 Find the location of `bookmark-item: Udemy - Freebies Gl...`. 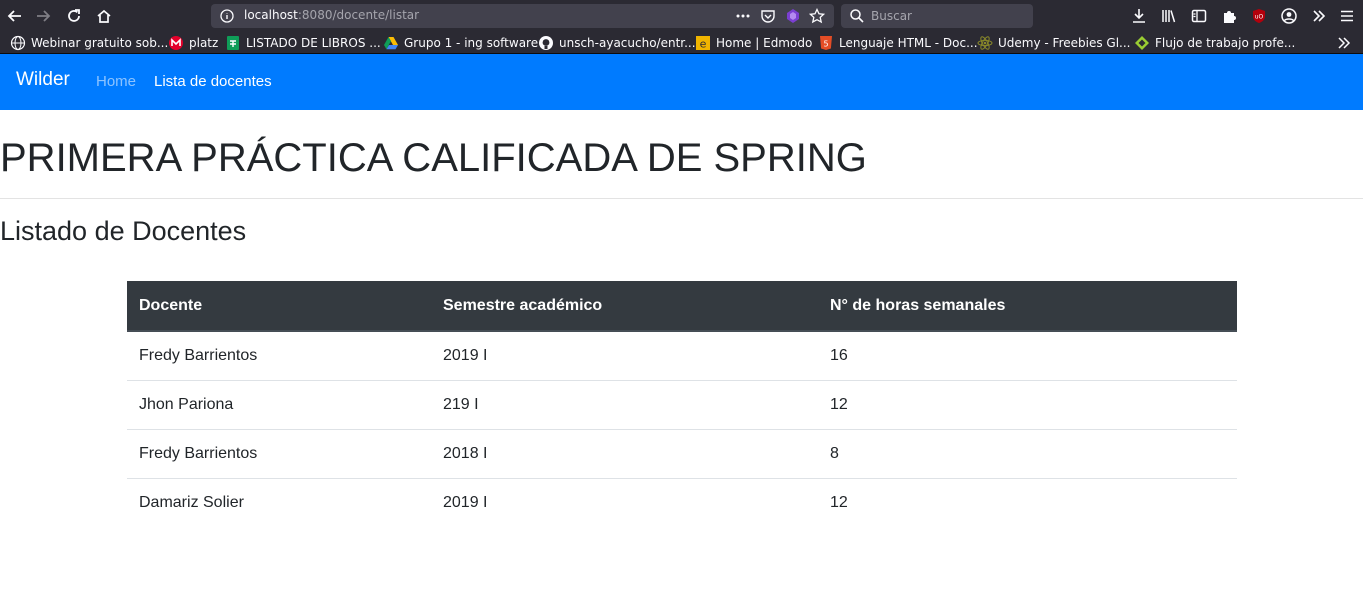

bookmark-item: Udemy - Freebies Gl... is located at coordinates (1053, 43).